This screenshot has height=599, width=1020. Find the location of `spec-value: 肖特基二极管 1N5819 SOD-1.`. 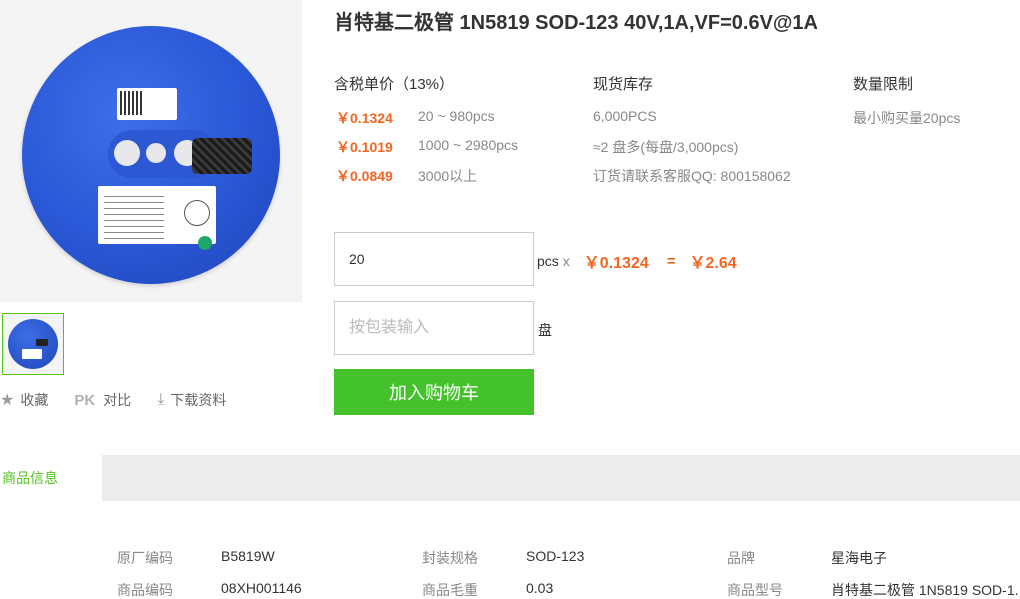

spec-value: 肖特基二极管 1N5819 SOD-1. is located at coordinates (925, 590).